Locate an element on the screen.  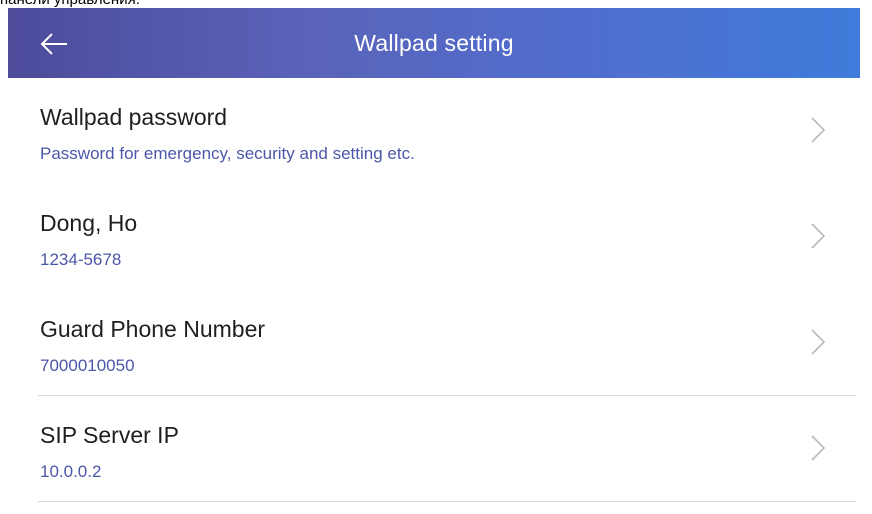
item-title: SIP Server IP is located at coordinates (109, 435).